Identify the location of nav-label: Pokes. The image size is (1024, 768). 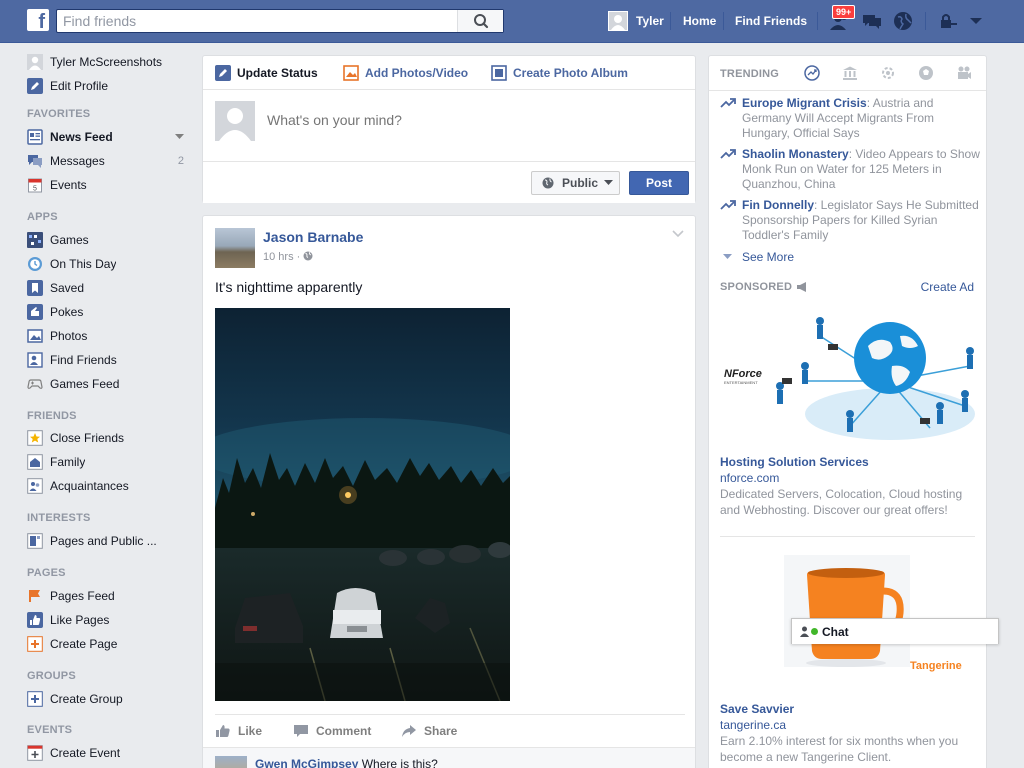
(67, 312).